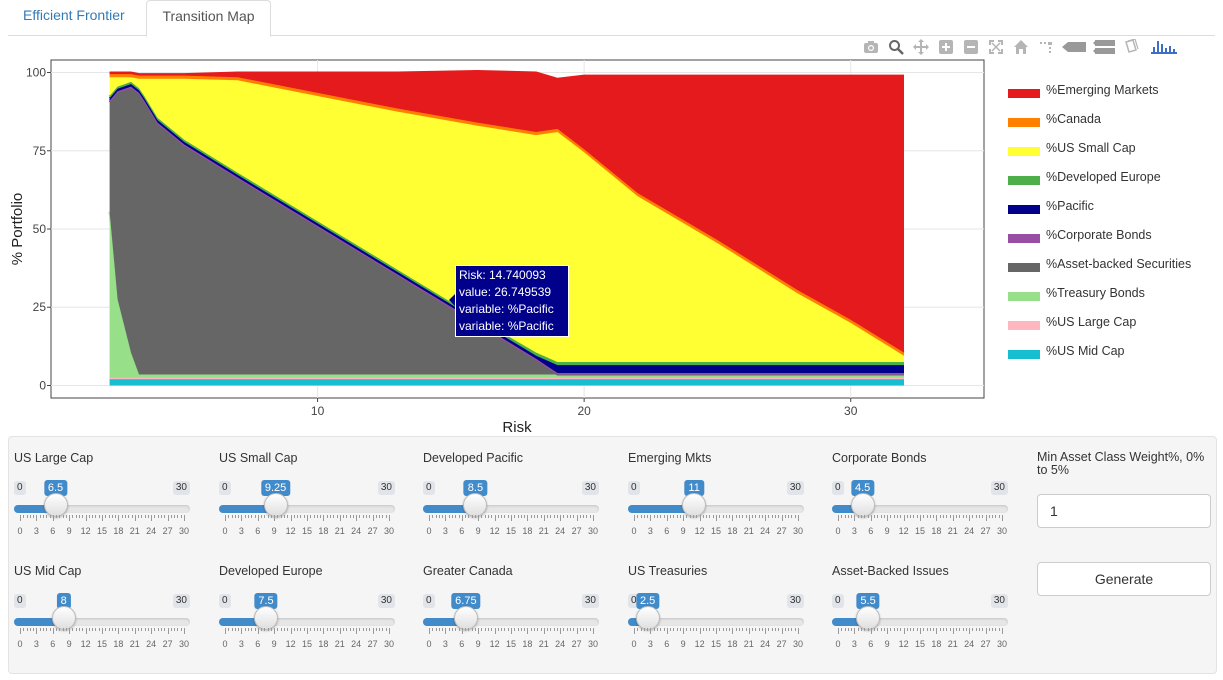 This screenshot has width=1223, height=680. Describe the element at coordinates (996, 47) in the screenshot. I see `autoscale-icon` at that location.